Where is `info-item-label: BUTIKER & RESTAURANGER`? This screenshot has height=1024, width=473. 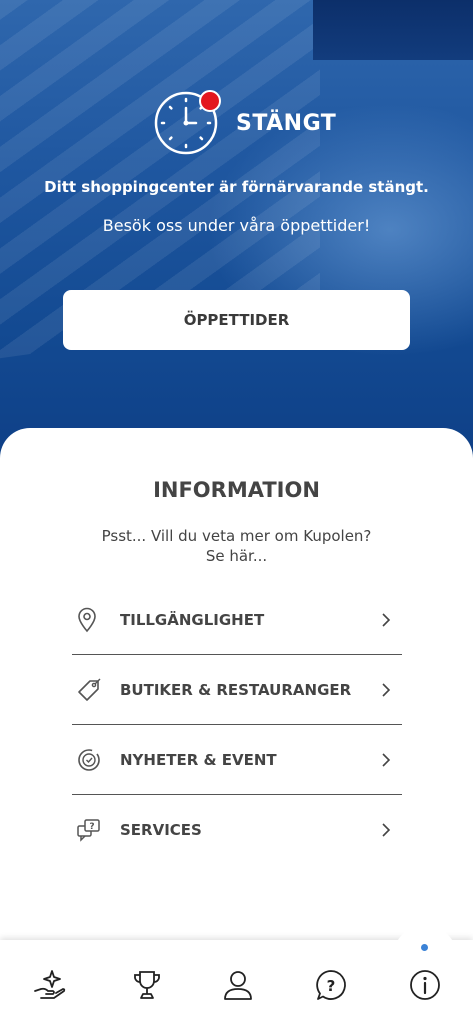 info-item-label: BUTIKER & RESTAURANGER is located at coordinates (236, 689).